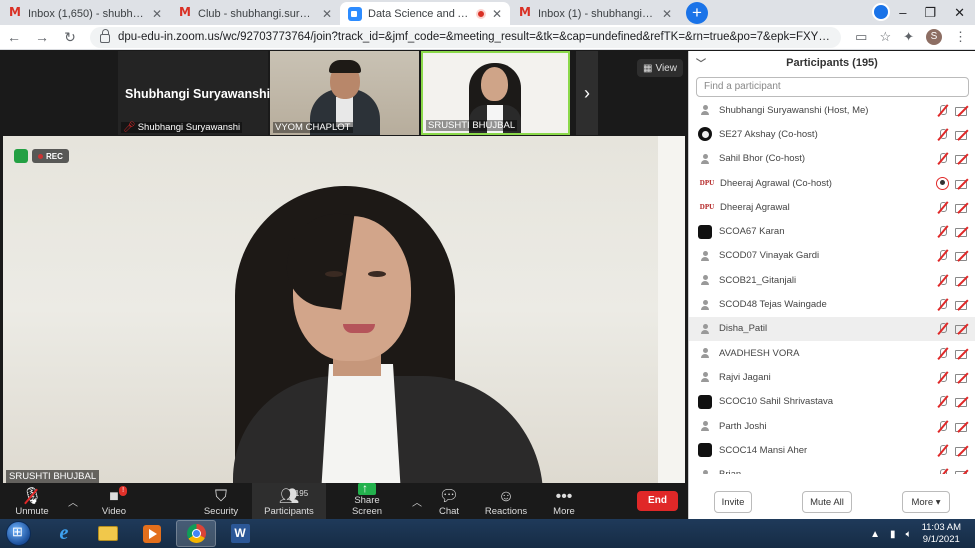 This screenshot has width=975, height=548. What do you see at coordinates (32, 501) in the screenshot?
I see `unmute-button: 🎙︎ Unmute` at bounding box center [32, 501].